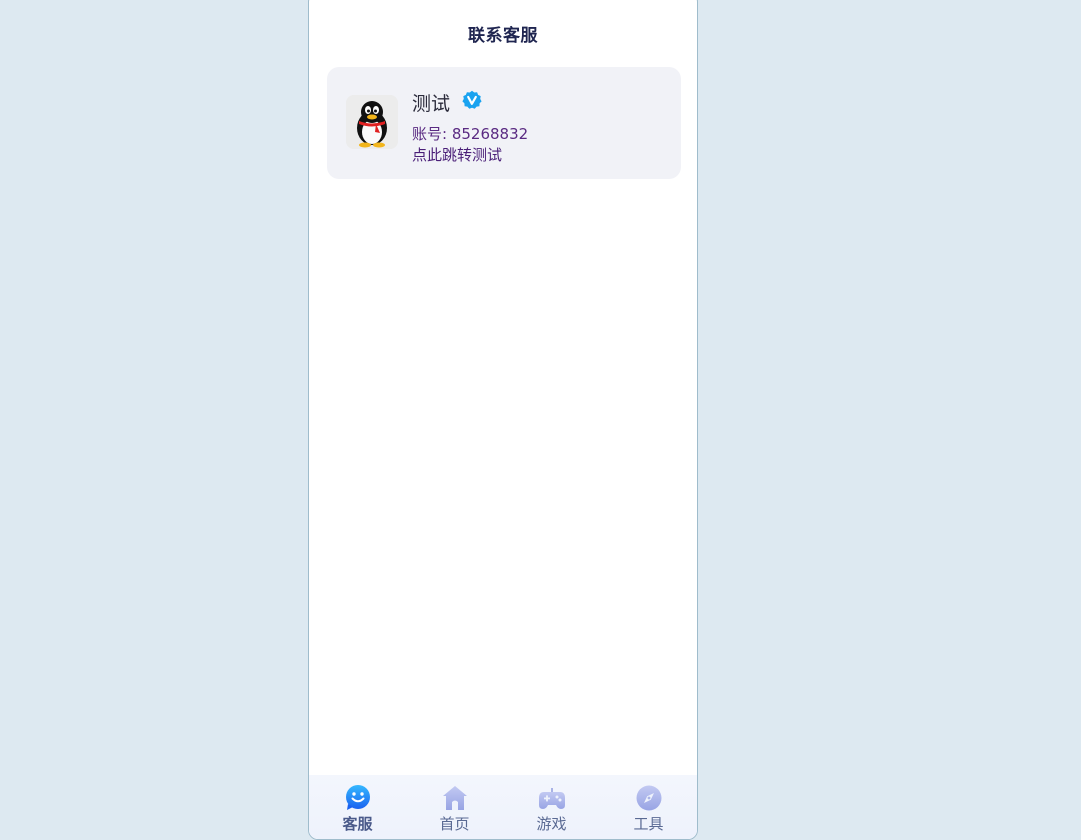 The width and height of the screenshot is (1081, 840). Describe the element at coordinates (648, 824) in the screenshot. I see `tab-label: 工具` at that location.